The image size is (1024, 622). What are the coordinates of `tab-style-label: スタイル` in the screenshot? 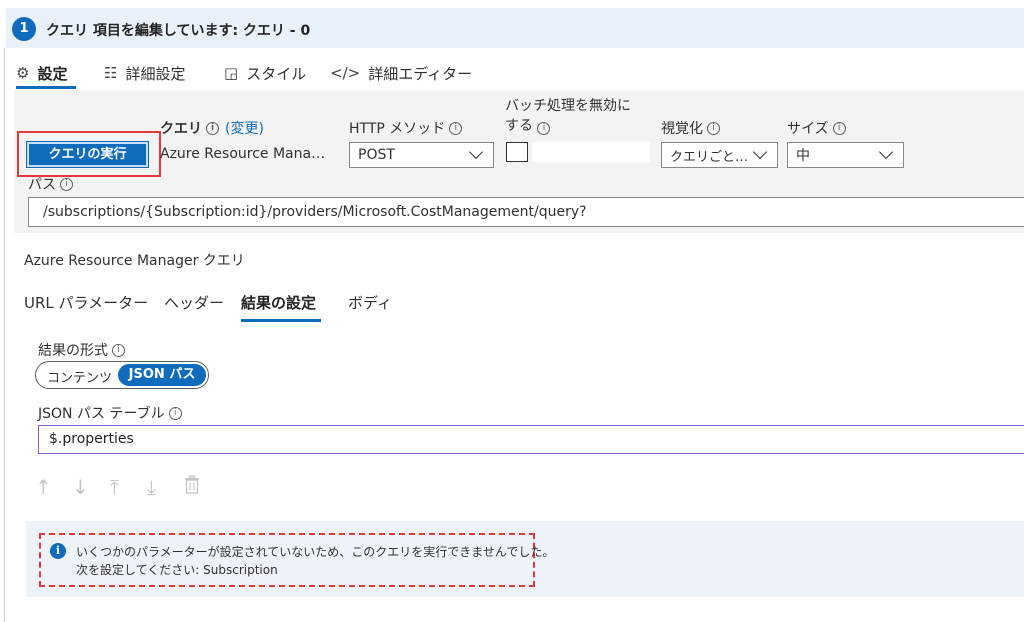 It's located at (276, 73).